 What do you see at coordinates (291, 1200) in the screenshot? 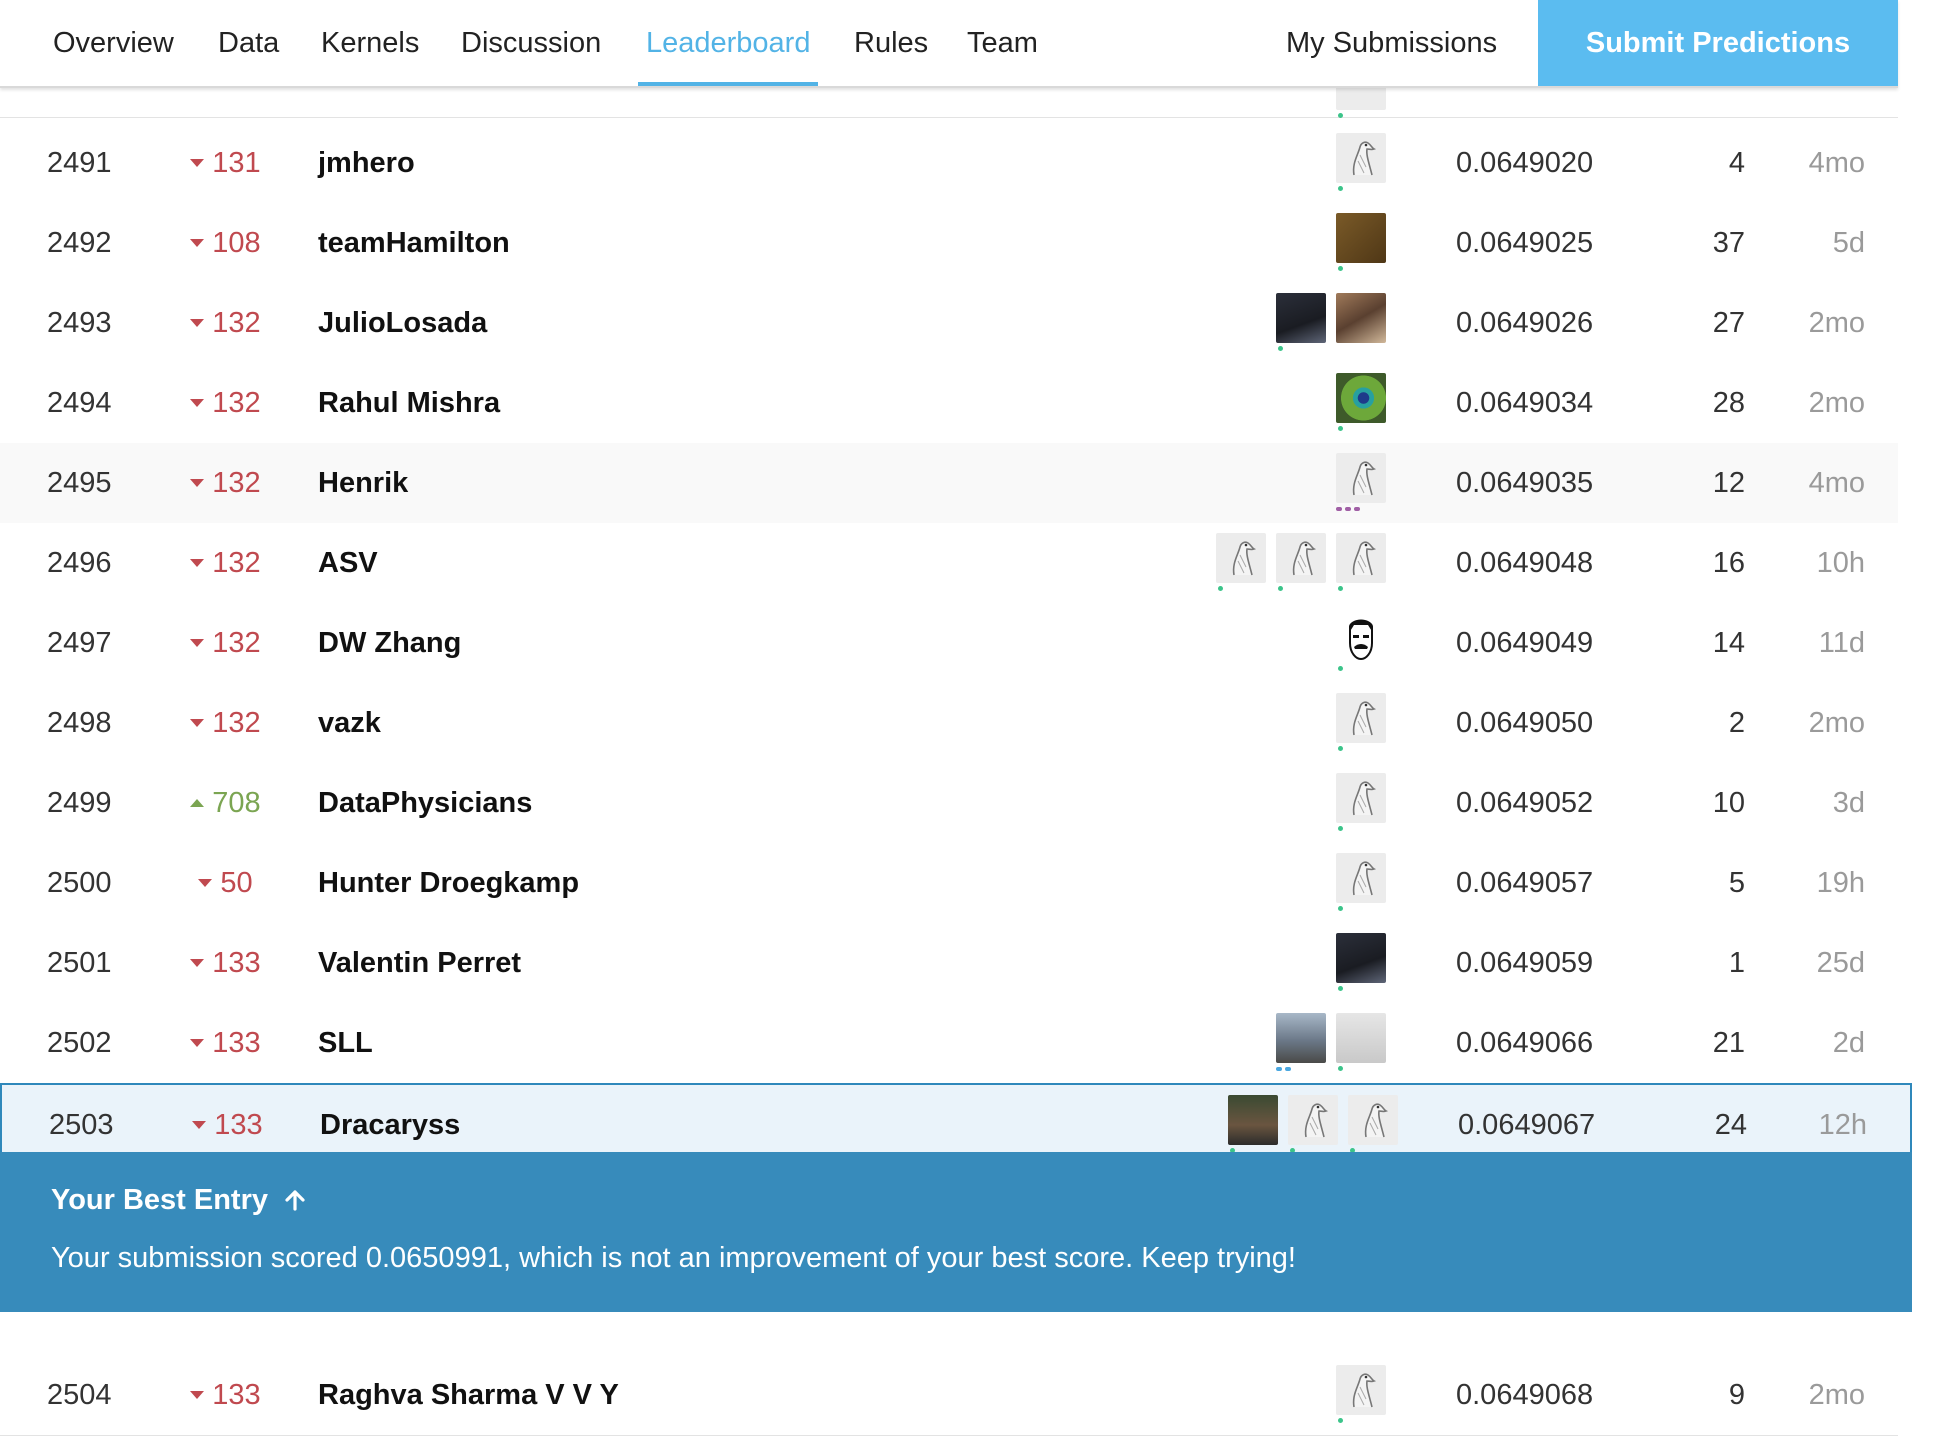
I see `arrow-up-icon` at bounding box center [291, 1200].